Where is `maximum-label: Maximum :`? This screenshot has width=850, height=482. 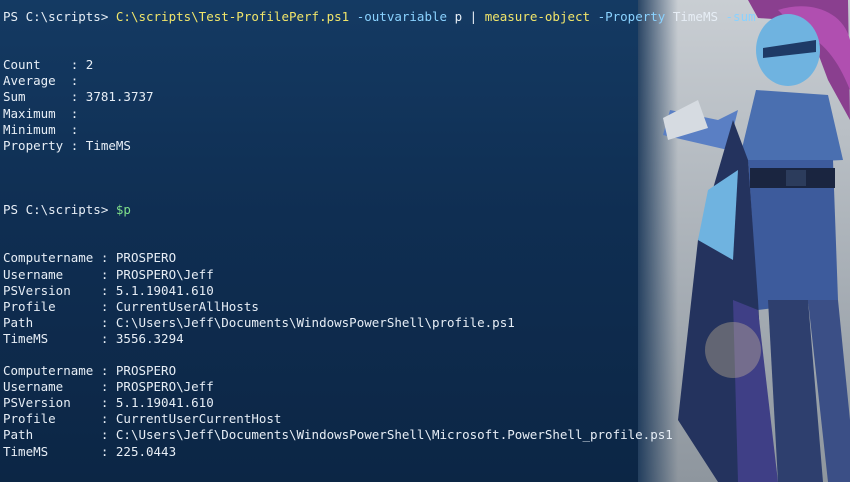 maximum-label: Maximum : is located at coordinates (41, 113).